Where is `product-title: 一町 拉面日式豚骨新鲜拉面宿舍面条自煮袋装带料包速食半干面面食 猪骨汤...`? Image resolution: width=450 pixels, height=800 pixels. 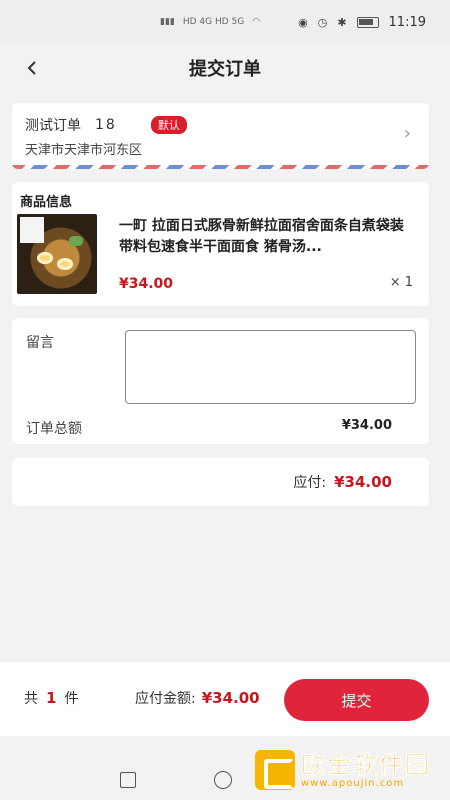
product-title: 一町 拉面日式豚骨新鲜拉面宿舍面条自煮袋装带料包速食半干面面食 猪骨汤... is located at coordinates (266, 237).